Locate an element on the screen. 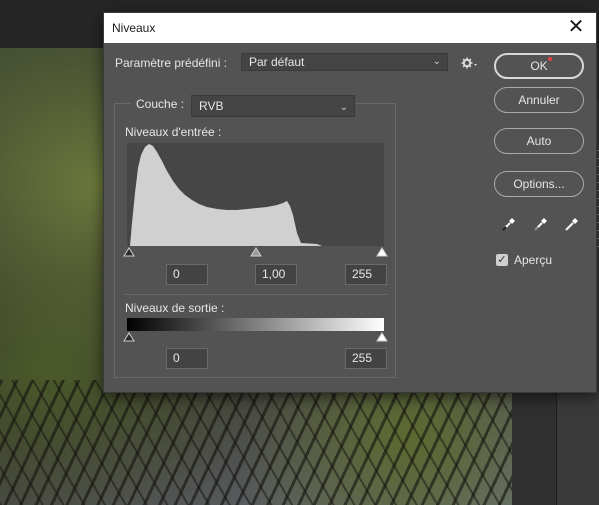  output-levels-slider is located at coordinates (257, 338).